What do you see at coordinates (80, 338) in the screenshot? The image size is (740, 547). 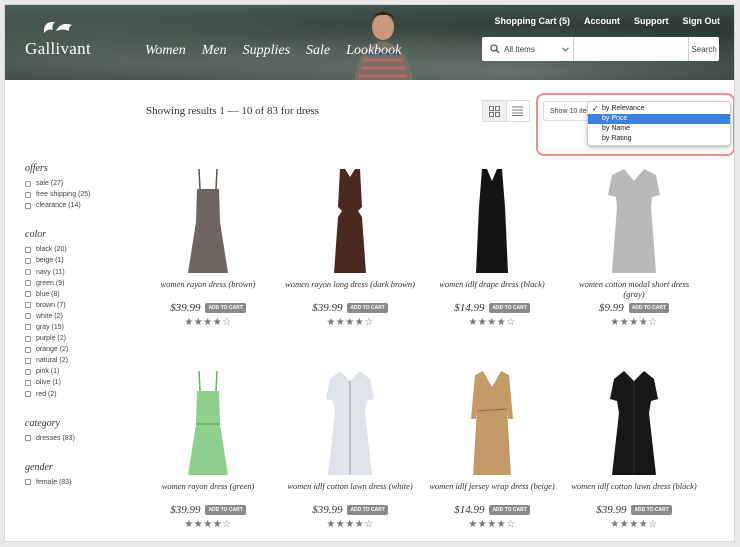 I see `filter-option: purple (2)` at bounding box center [80, 338].